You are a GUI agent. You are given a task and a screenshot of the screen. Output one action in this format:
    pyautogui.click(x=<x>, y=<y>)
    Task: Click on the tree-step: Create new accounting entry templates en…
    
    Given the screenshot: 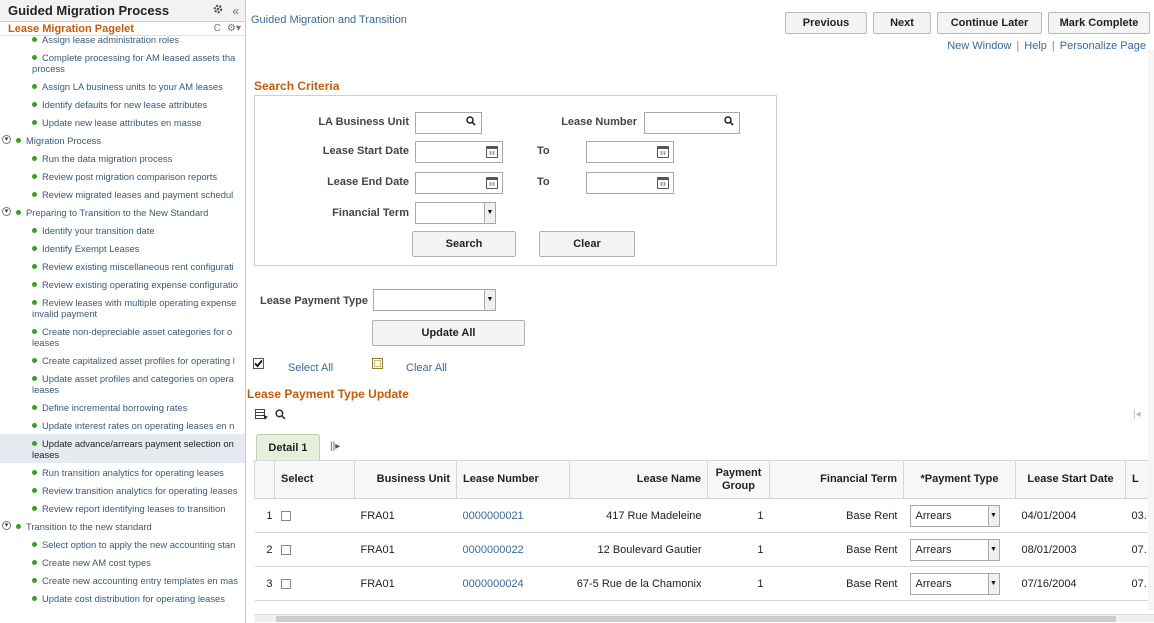 What is the action you would take?
    pyautogui.click(x=122, y=580)
    